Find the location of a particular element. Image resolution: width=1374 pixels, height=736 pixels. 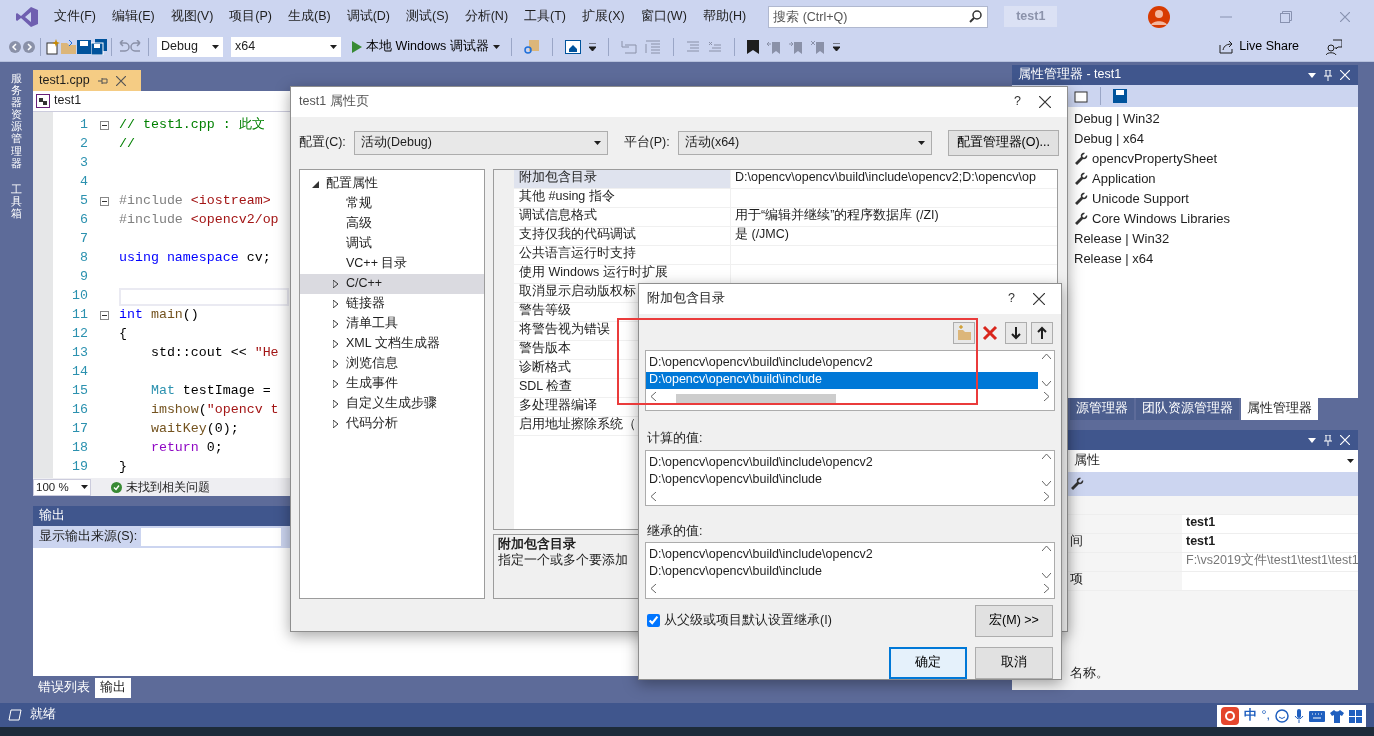

tree-item: 清单工具 is located at coordinates (372, 324).